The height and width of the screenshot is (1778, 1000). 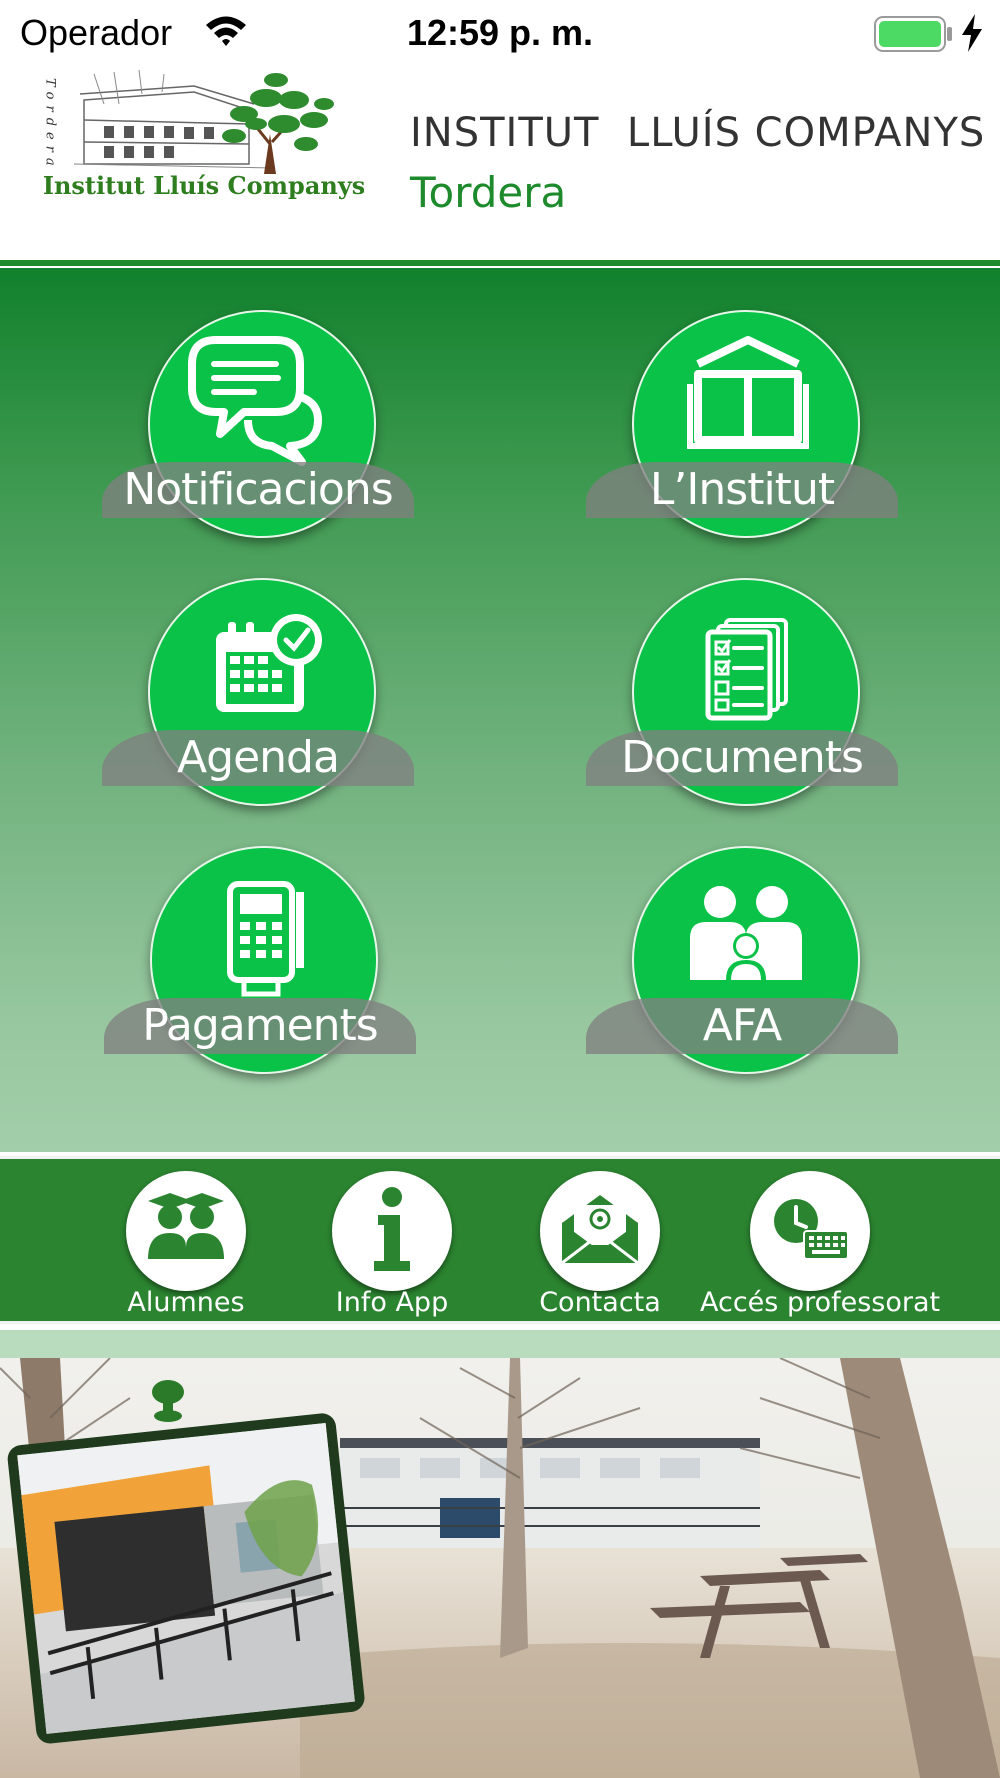 I want to click on school-name: INSTITUT LLUÍS COMPANYS, so click(x=698, y=133).